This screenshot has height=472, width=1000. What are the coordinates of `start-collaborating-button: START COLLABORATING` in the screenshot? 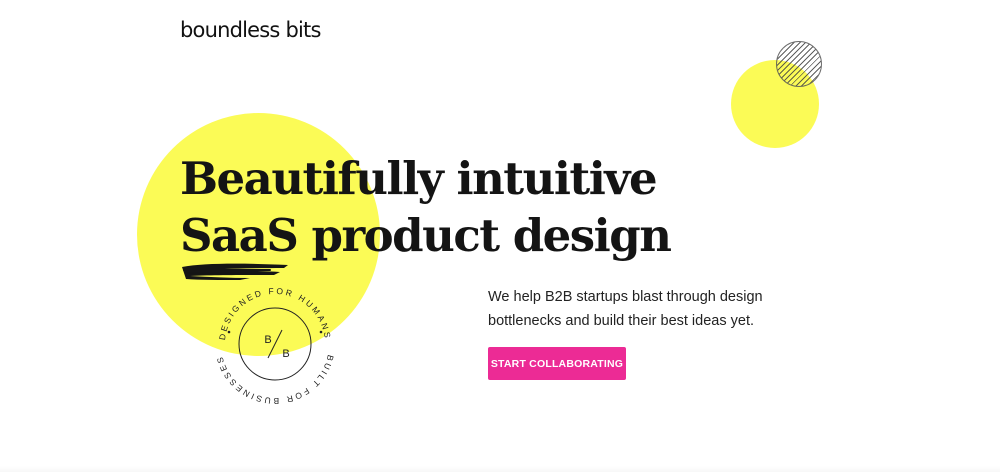 It's located at (557, 363).